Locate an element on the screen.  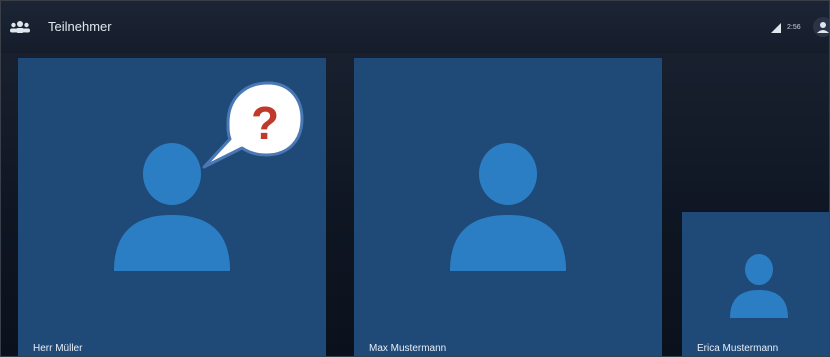
account-icon is located at coordinates (821, 27).